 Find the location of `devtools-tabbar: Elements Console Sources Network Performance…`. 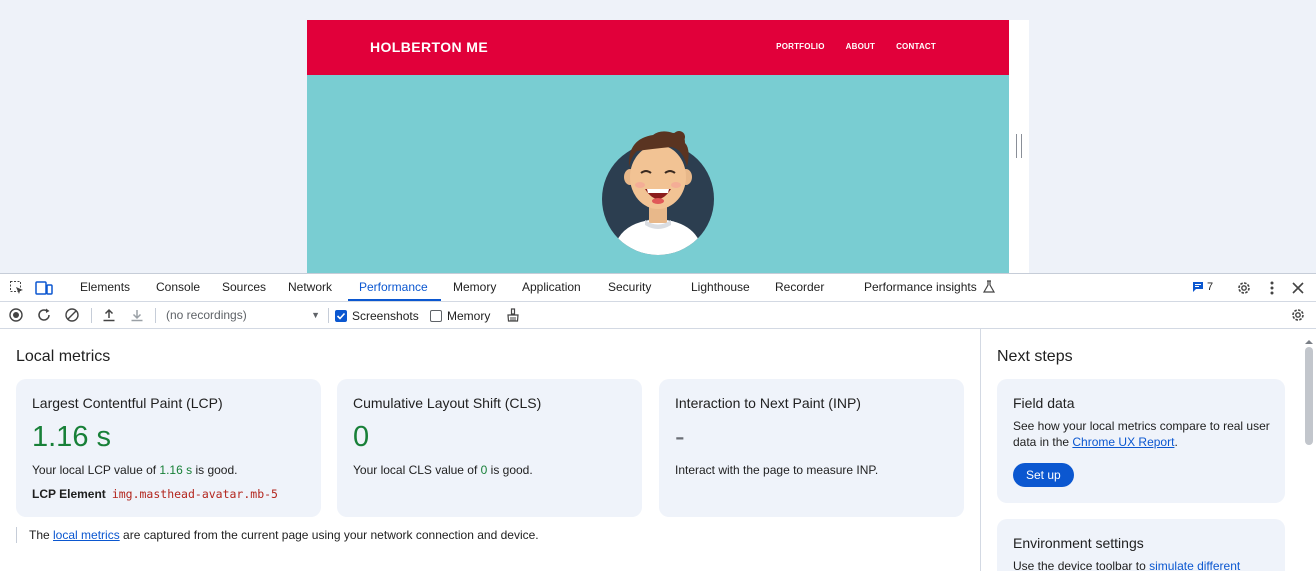

devtools-tabbar: Elements Console Sources Network Performance… is located at coordinates (658, 288).